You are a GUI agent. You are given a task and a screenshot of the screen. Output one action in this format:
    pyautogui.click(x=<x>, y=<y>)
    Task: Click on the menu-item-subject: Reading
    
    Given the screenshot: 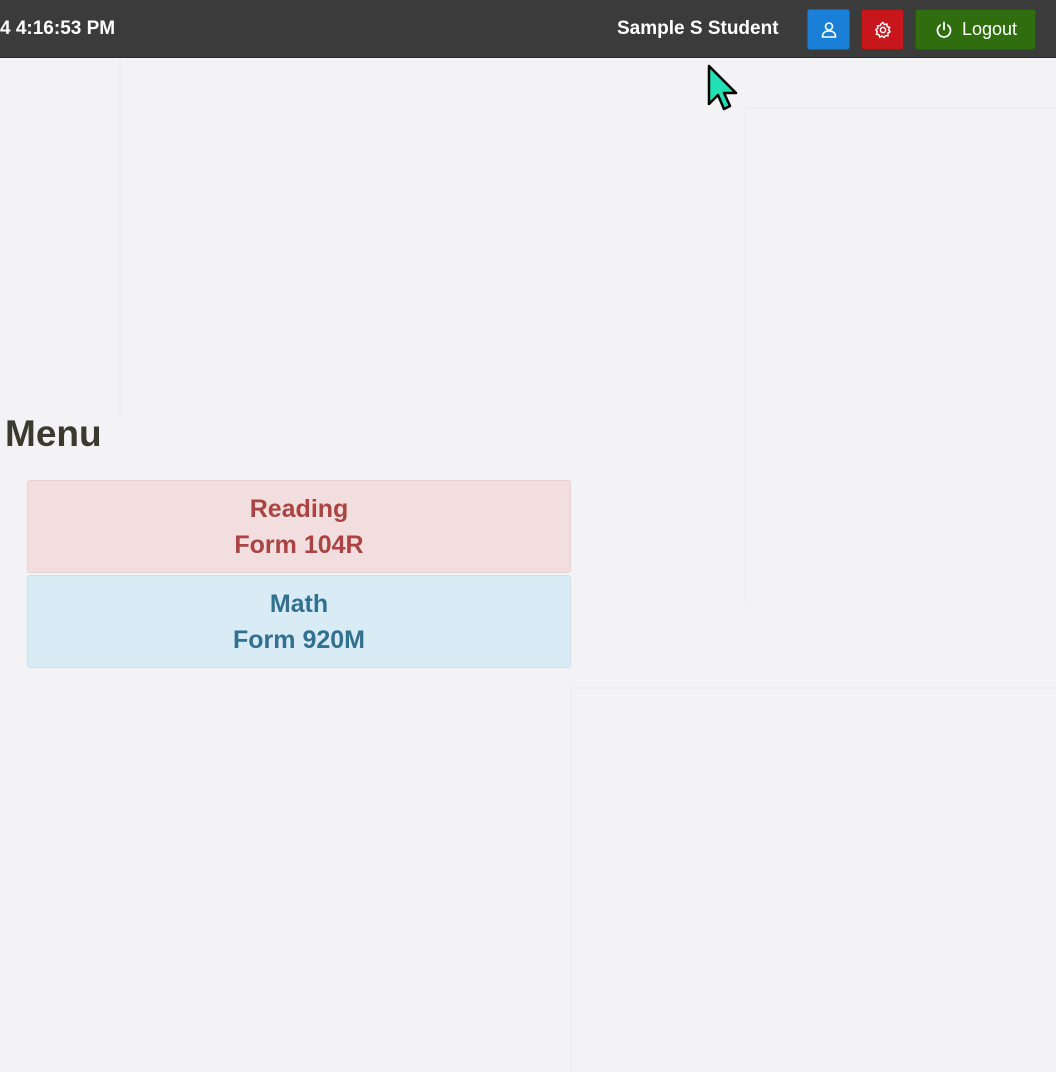 What is the action you would take?
    pyautogui.click(x=299, y=509)
    